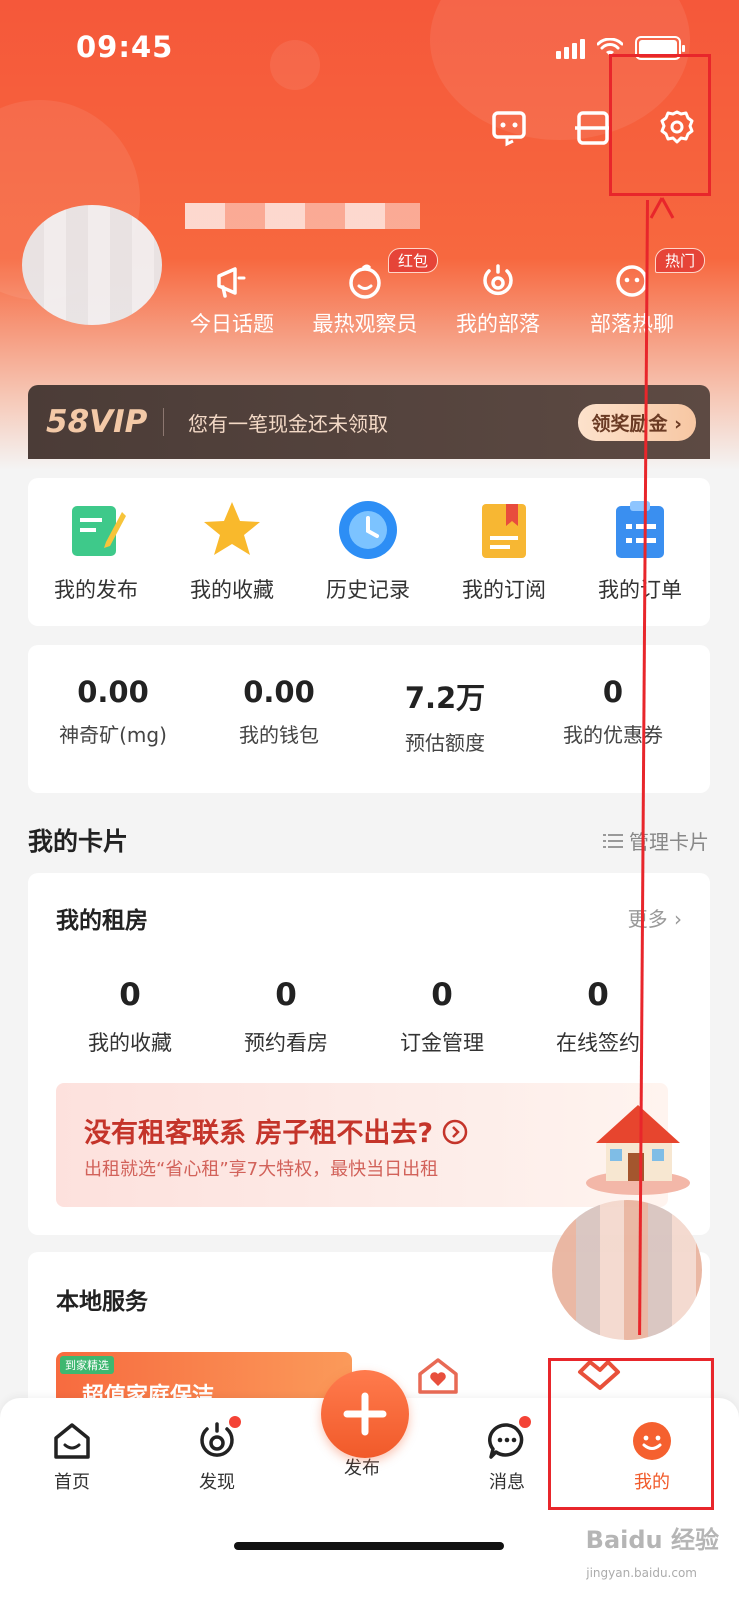  What do you see at coordinates (680, 260) in the screenshot?
I see `hot-badge: 热门` at bounding box center [680, 260].